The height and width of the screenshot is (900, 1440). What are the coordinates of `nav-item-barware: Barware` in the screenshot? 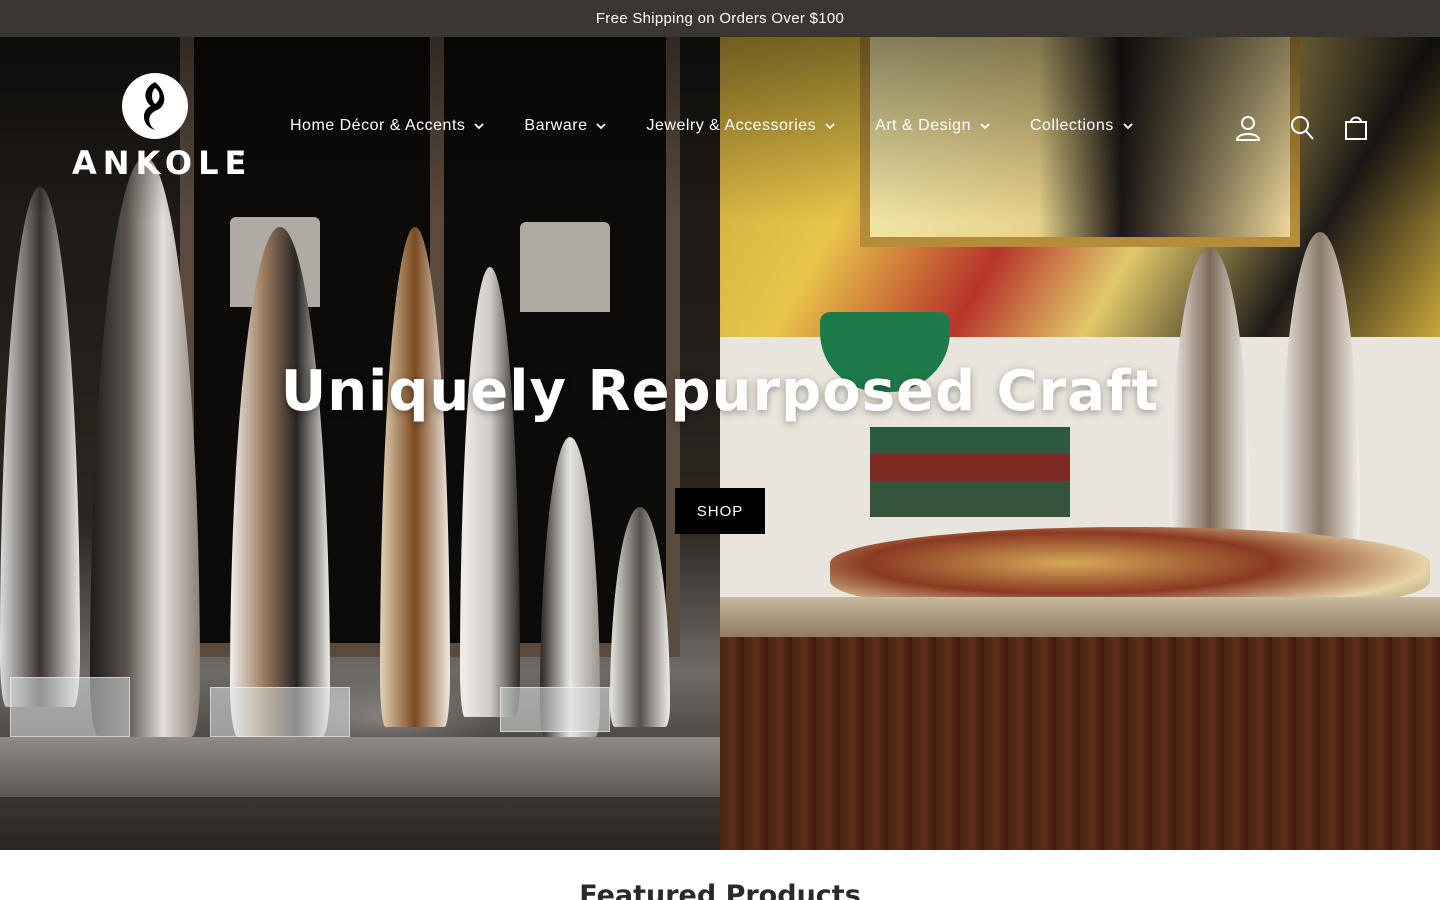 It's located at (565, 126).